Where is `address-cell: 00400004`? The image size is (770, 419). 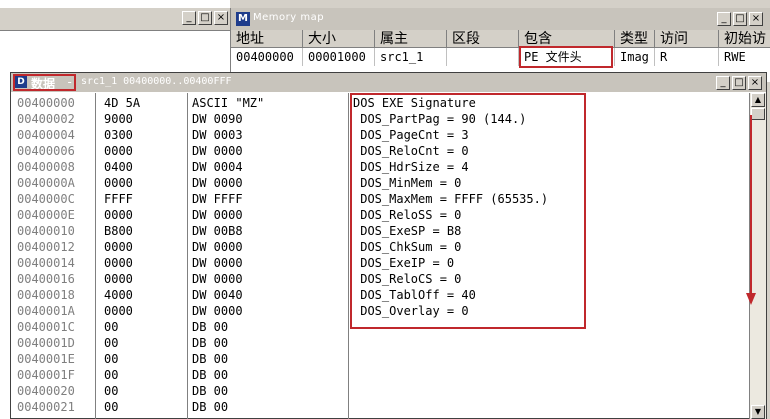 address-cell: 00400004 is located at coordinates (46, 135).